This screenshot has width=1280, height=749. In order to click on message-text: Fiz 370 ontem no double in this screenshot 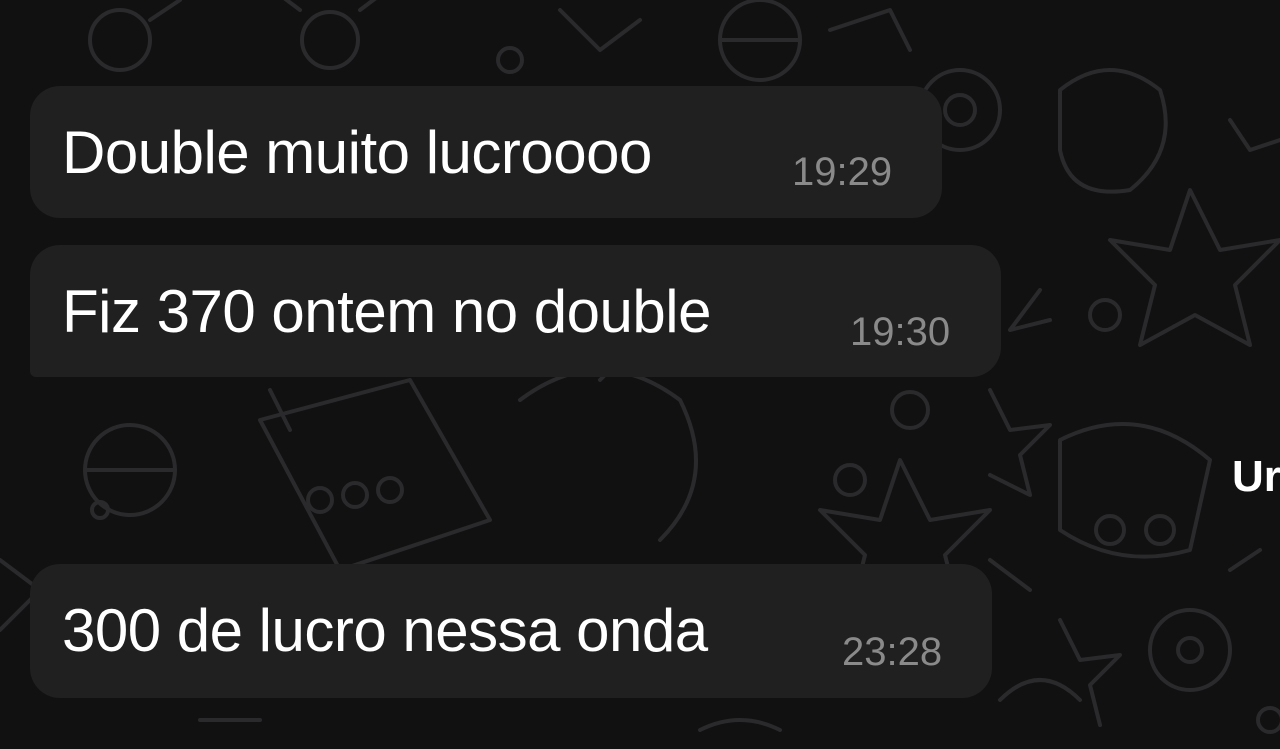, I will do `click(386, 311)`.